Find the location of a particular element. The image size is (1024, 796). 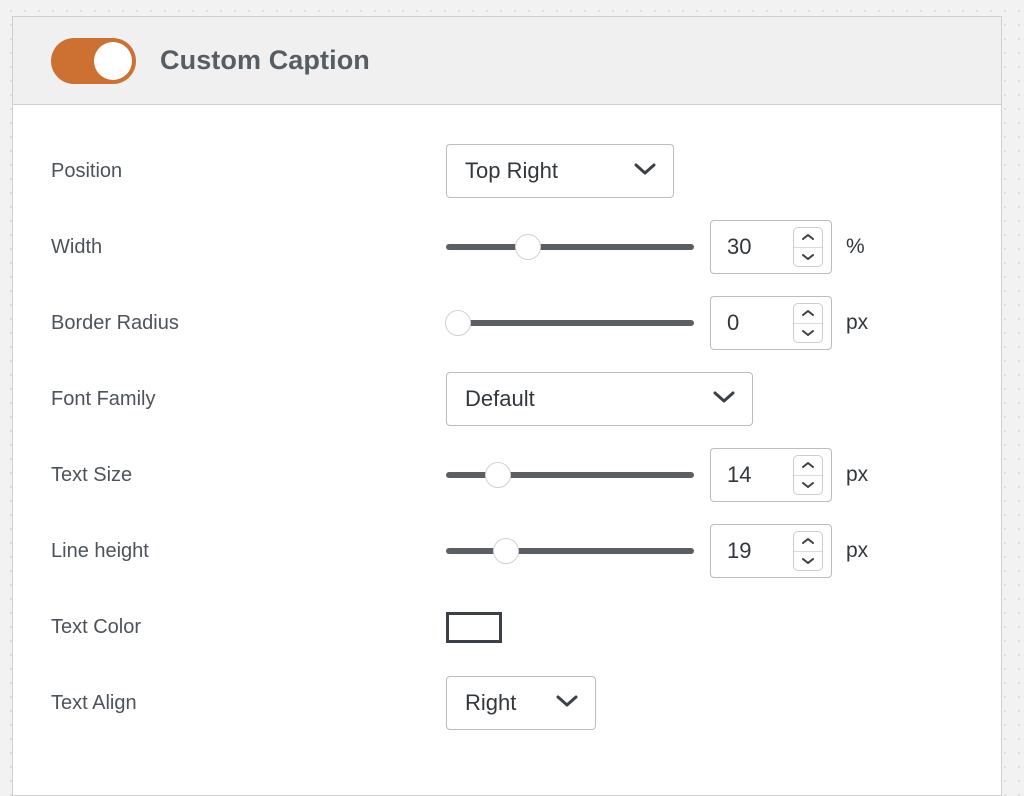

panel-header: Custom Caption is located at coordinates (507, 61).